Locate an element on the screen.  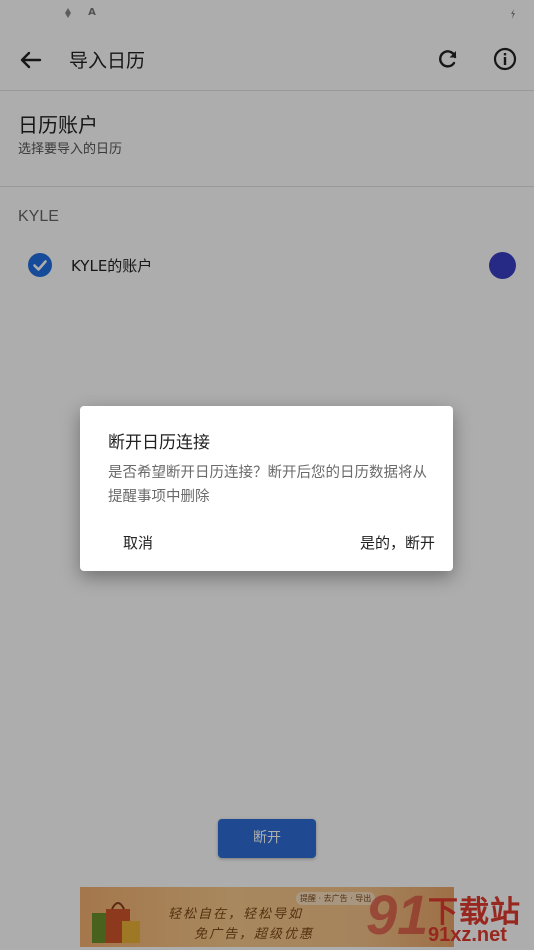
cancel-button: 取消 is located at coordinates (138, 542).